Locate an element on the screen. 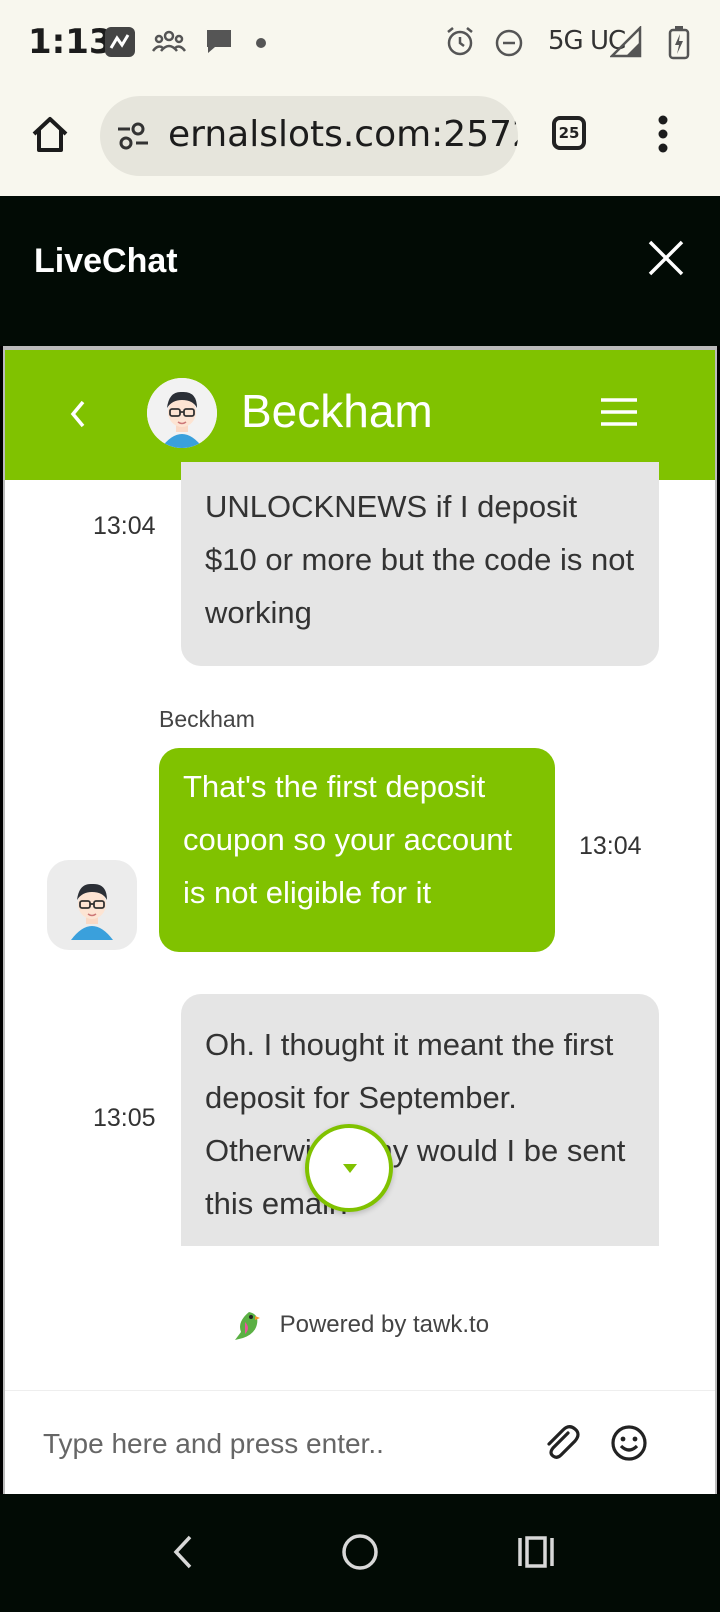 This screenshot has width=720, height=1612. url-text: ernalslots.com:2572 is located at coordinates (343, 134).